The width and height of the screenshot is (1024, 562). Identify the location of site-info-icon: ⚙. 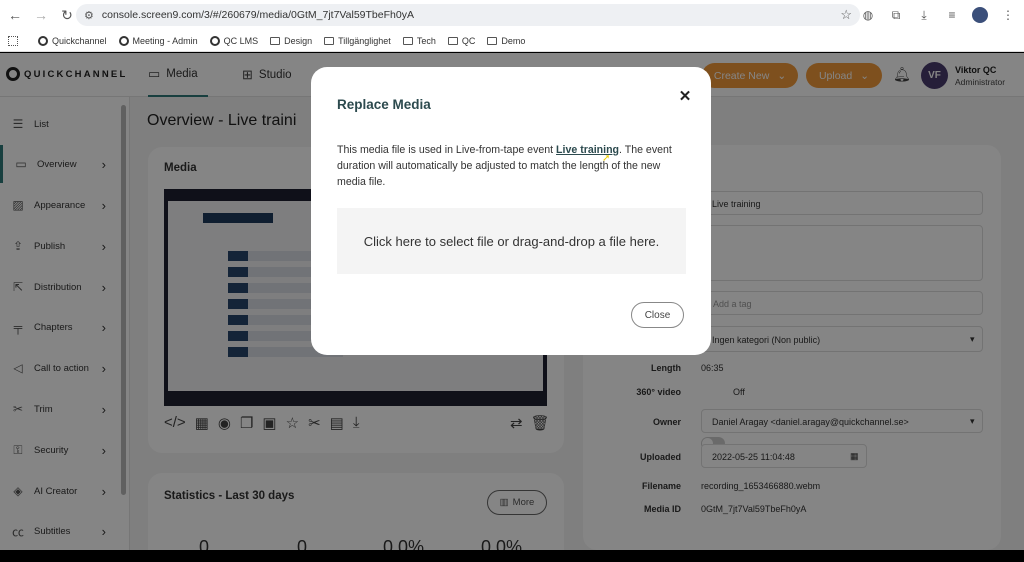
(89, 15).